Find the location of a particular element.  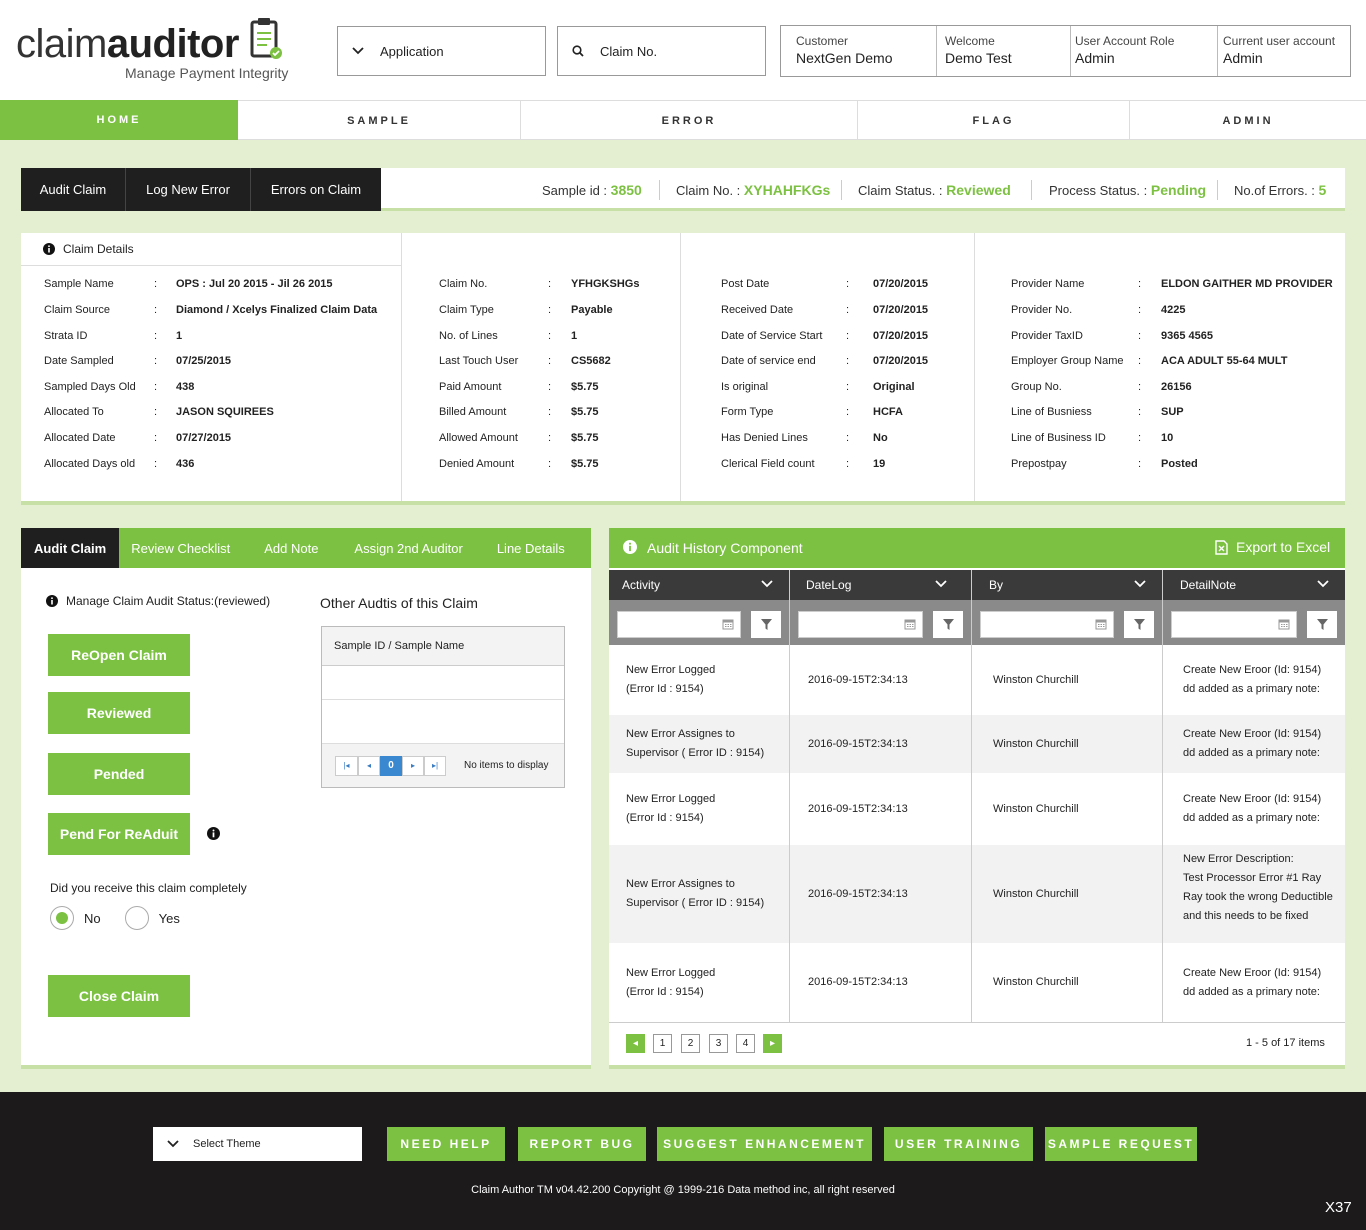

sample-request-button: SAMPLE REQUEST is located at coordinates (1121, 1144).